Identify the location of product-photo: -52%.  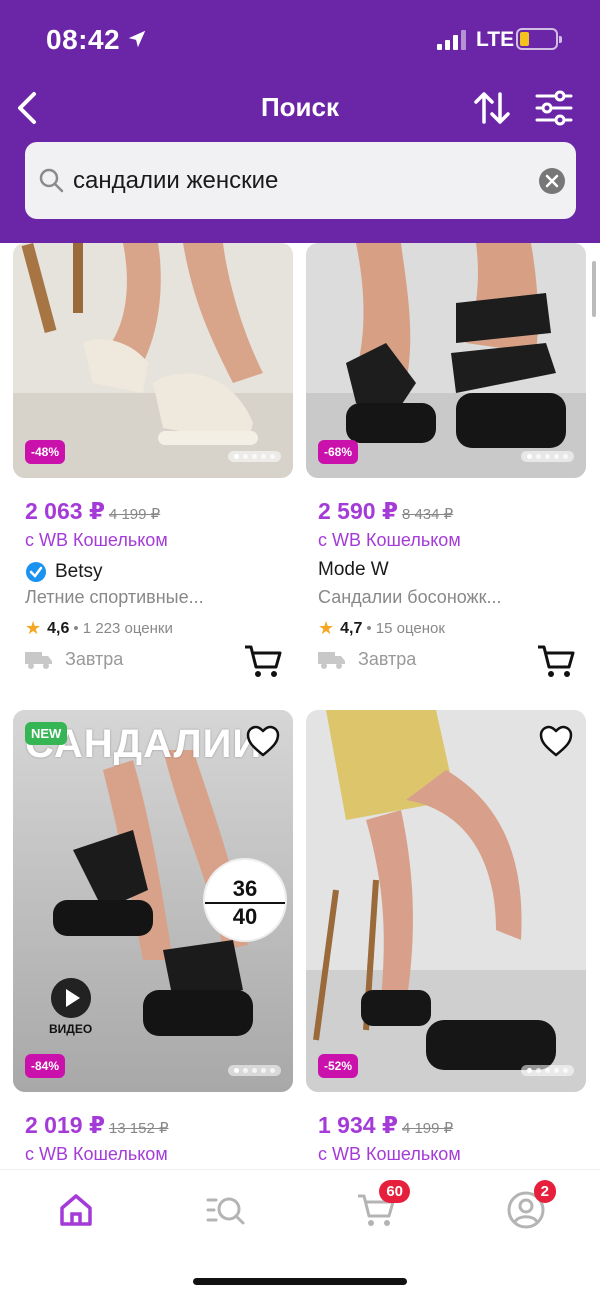
(446, 901).